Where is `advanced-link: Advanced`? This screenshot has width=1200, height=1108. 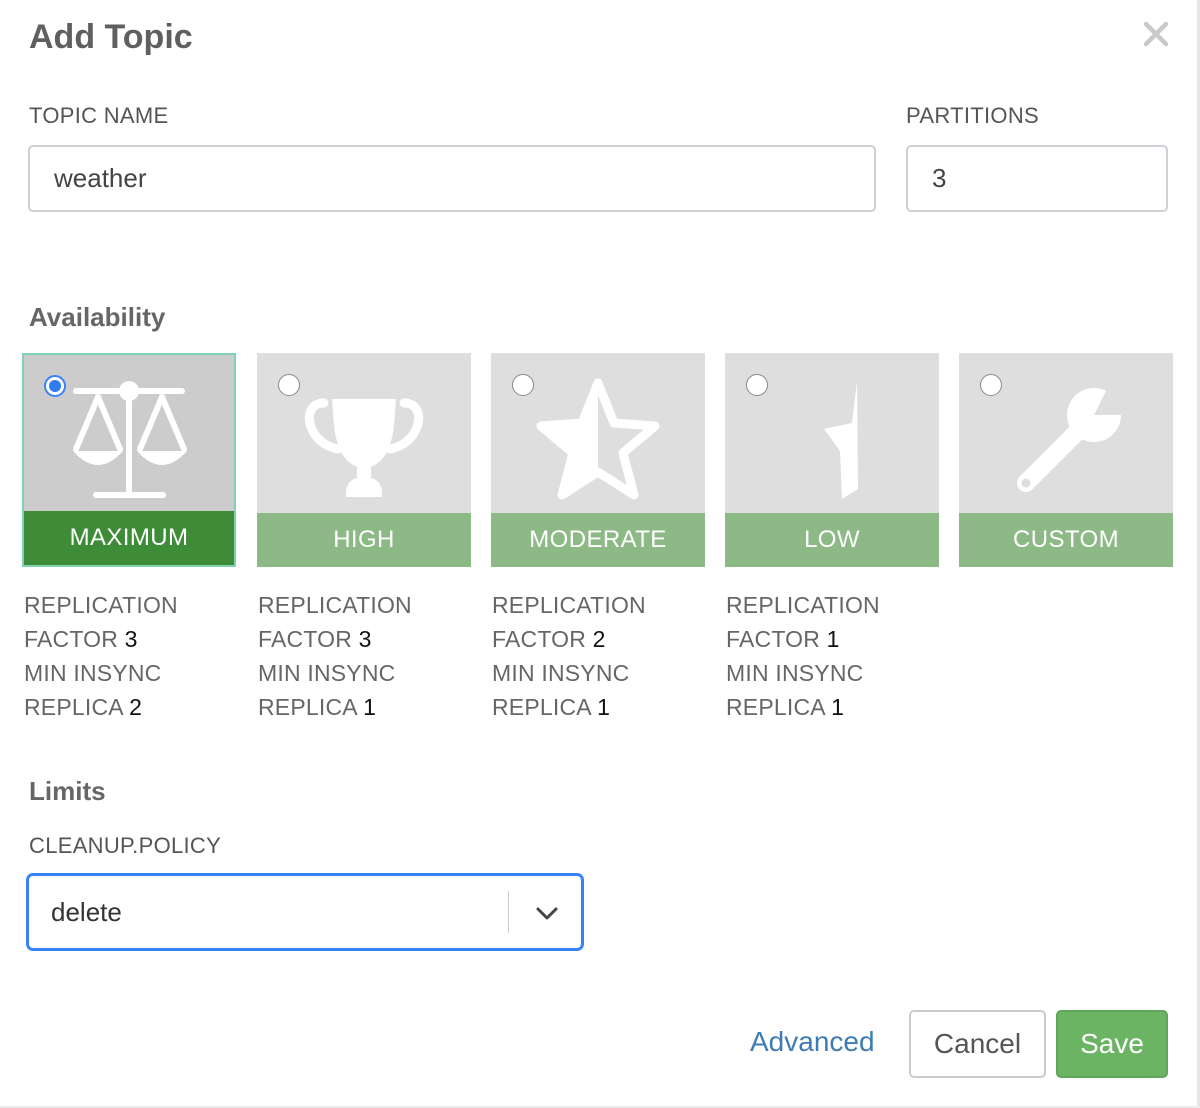 advanced-link: Advanced is located at coordinates (812, 1042).